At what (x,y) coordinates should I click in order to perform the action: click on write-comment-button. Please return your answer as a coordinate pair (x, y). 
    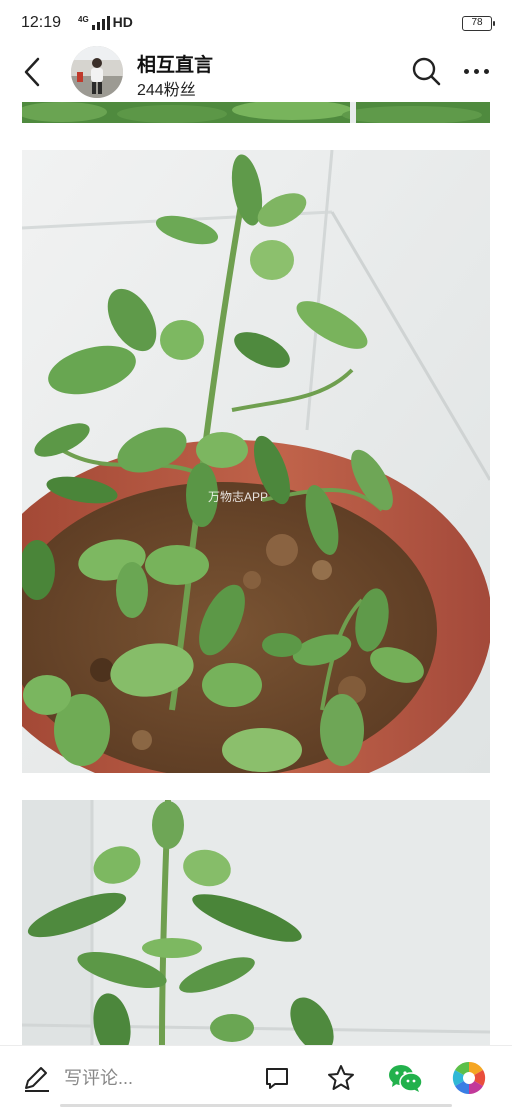
    Looking at the image, I should click on (36, 1078).